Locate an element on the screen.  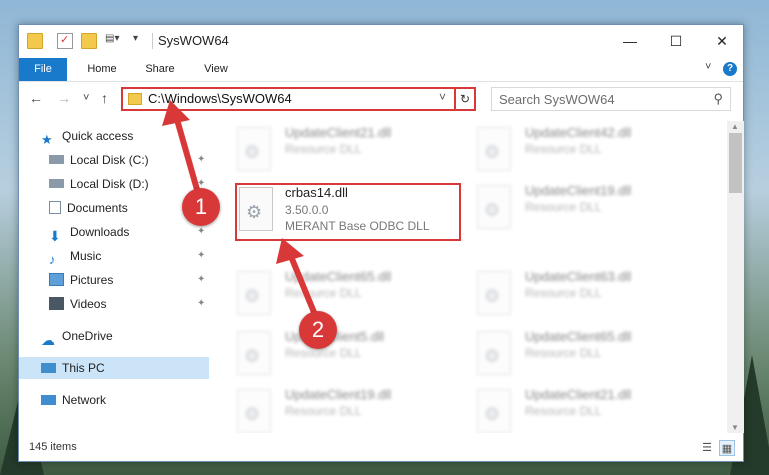
sidebar-item-label: OneDrive is located at coordinates (87, 336).